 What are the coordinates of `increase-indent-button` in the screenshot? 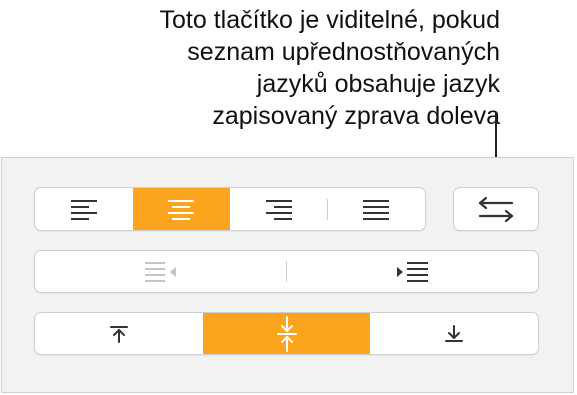 It's located at (413, 271).